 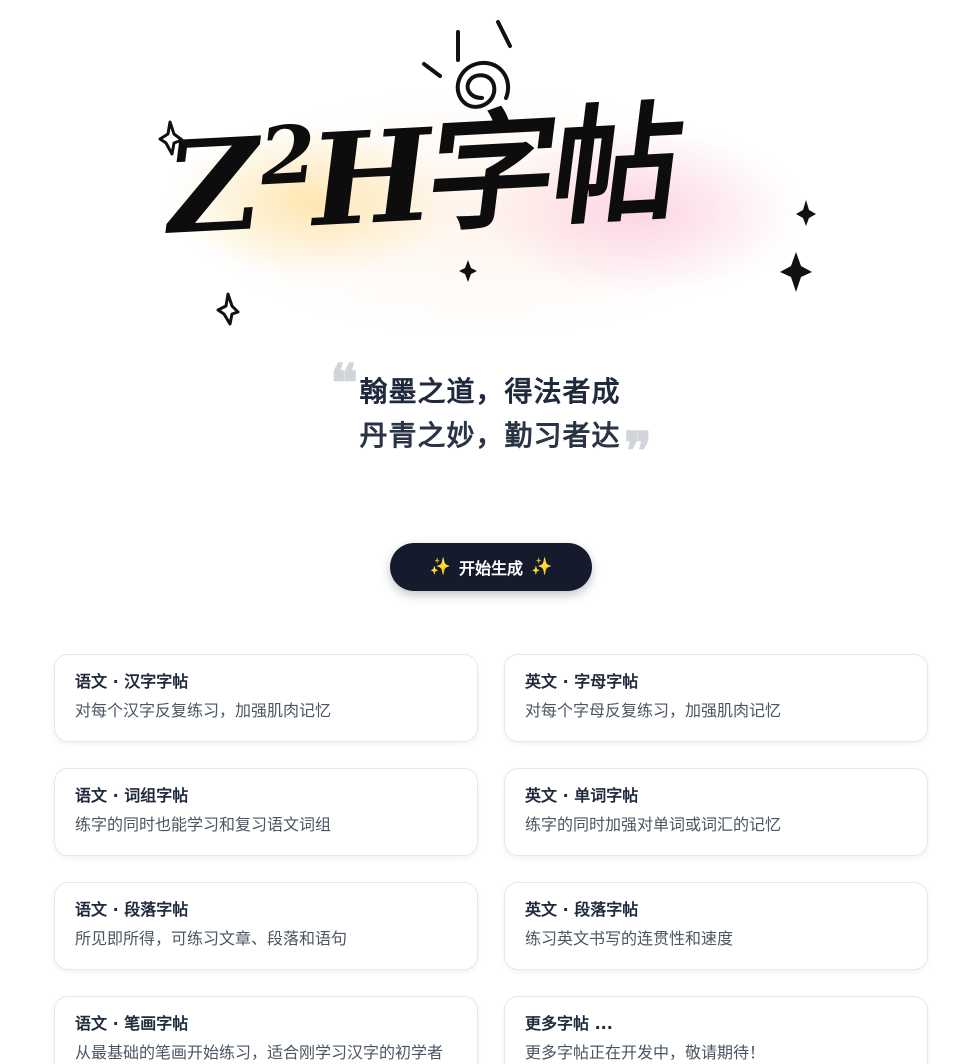 I want to click on start-generate-button: ✨ 开始生成 ✨, so click(x=491, y=567).